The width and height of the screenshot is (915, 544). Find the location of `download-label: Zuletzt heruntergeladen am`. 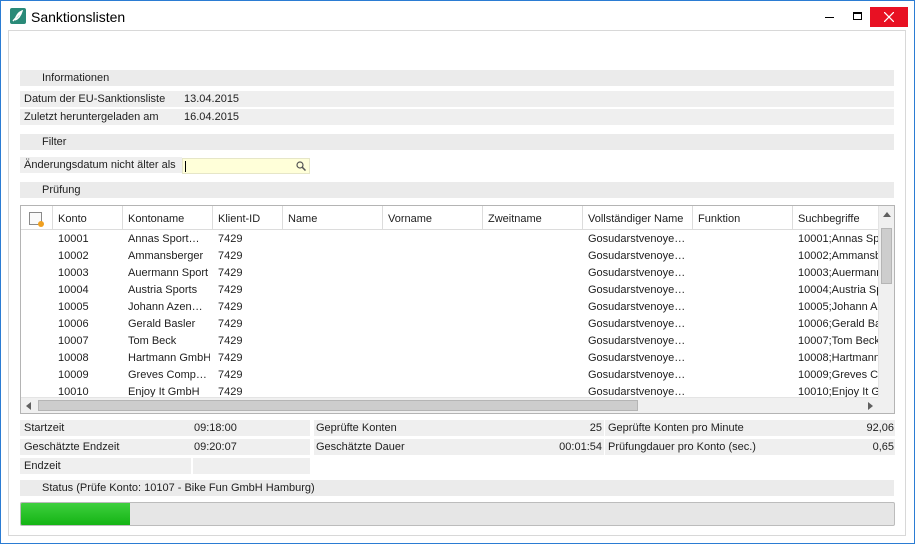

download-label: Zuletzt heruntergeladen am is located at coordinates (91, 117).